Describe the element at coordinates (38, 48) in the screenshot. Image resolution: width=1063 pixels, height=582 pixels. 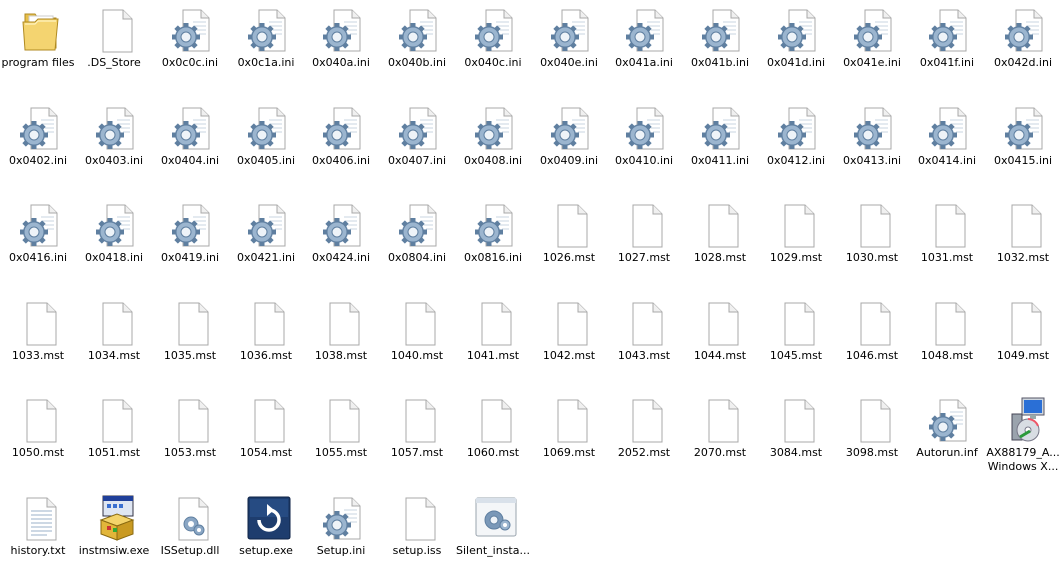
I see `file-item: program files` at that location.